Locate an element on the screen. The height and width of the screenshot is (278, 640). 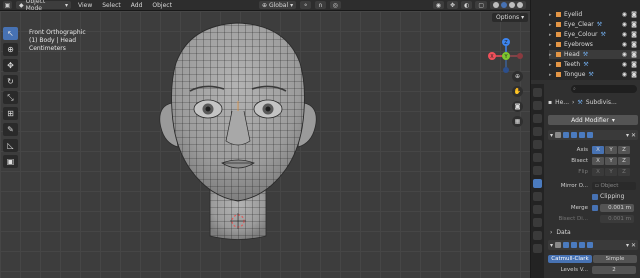
editor-type-button: ▣ is located at coordinates (7, 5).